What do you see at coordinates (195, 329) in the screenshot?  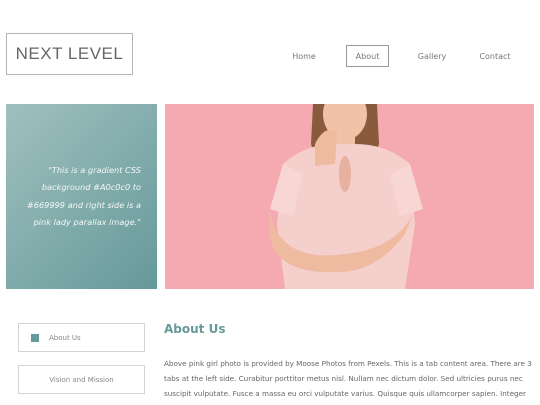 I see `content-title: About Us` at bounding box center [195, 329].